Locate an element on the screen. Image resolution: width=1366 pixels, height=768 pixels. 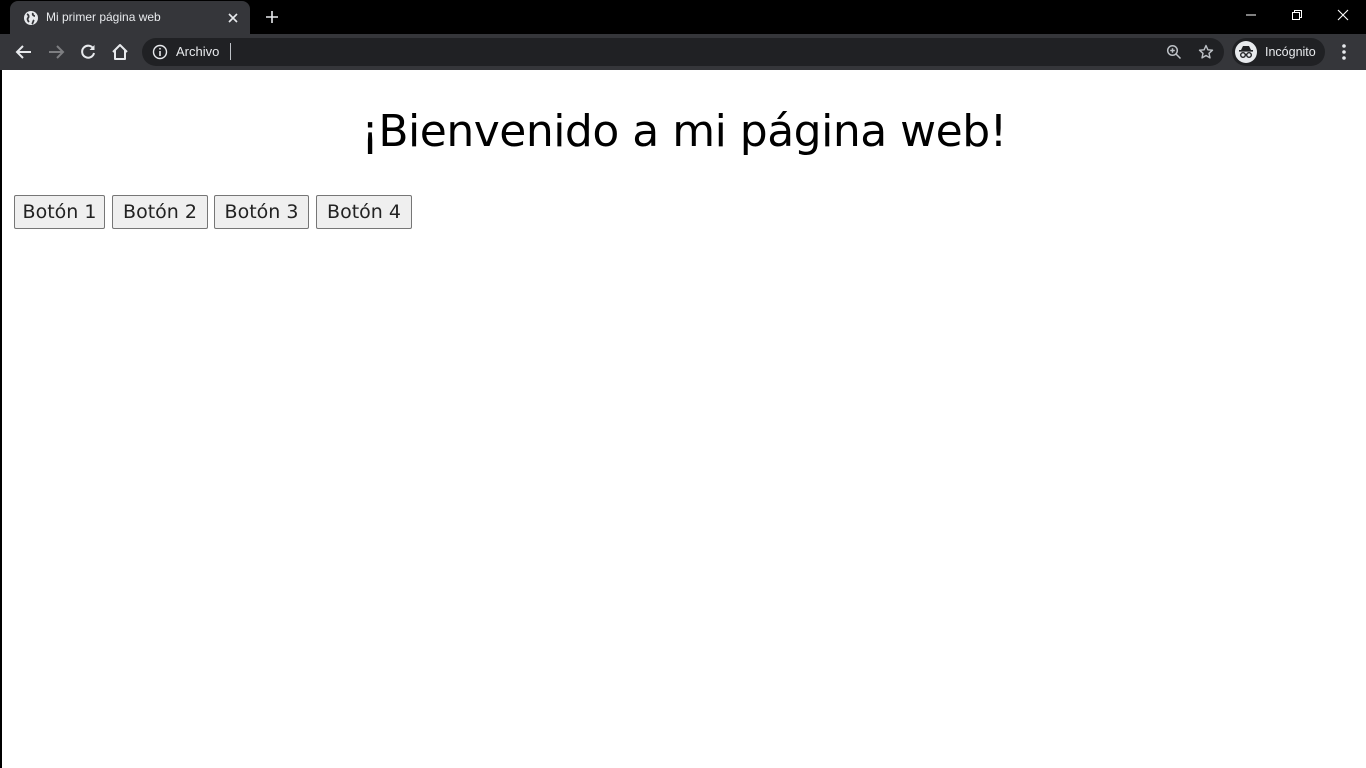
browser-toolbar: Archivo Incógnito is located at coordinates (683, 52).